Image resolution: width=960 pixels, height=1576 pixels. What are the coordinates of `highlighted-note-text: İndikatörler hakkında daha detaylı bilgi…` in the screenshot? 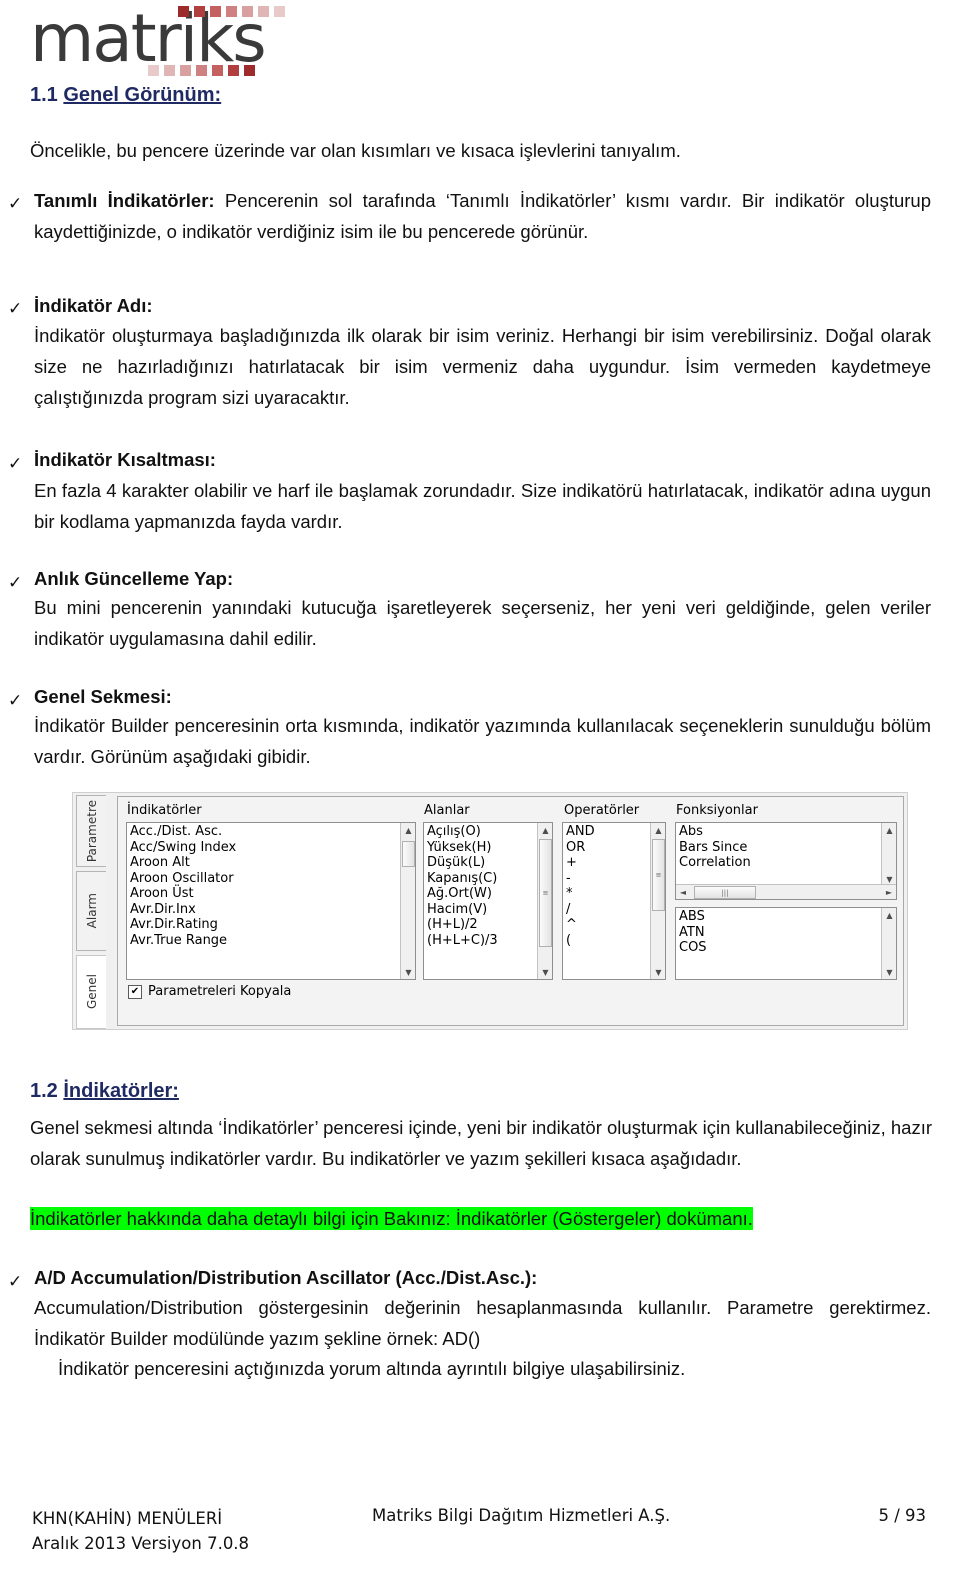 It's located at (391, 1218).